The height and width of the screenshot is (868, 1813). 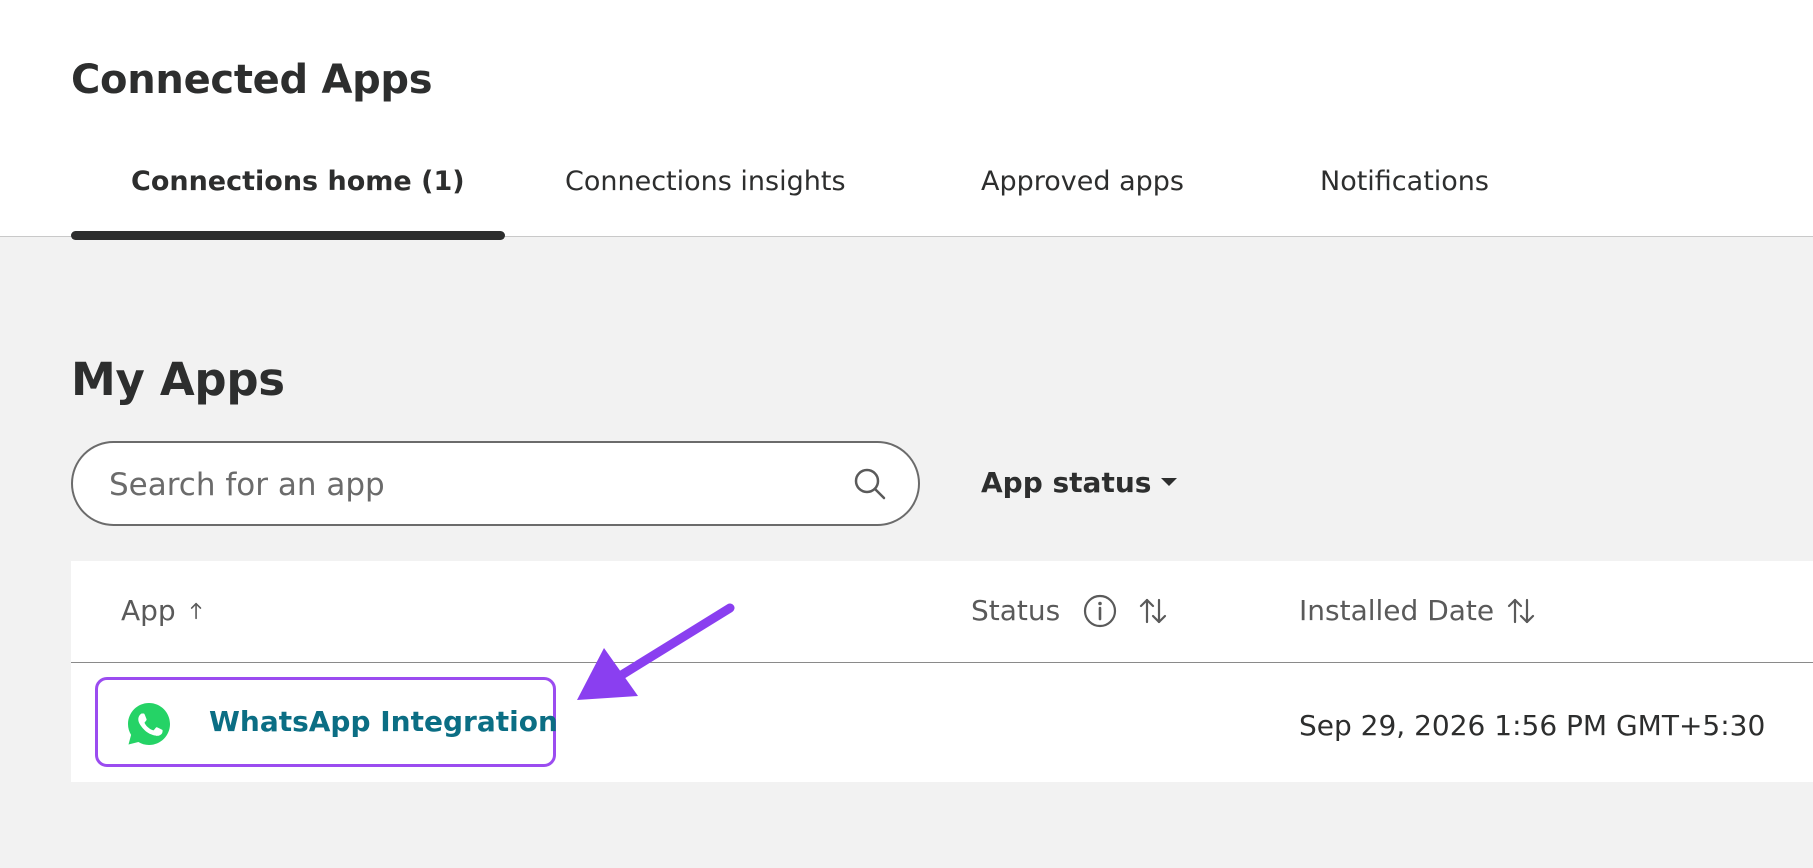 I want to click on tab-notifications: Notifications, so click(x=1404, y=182).